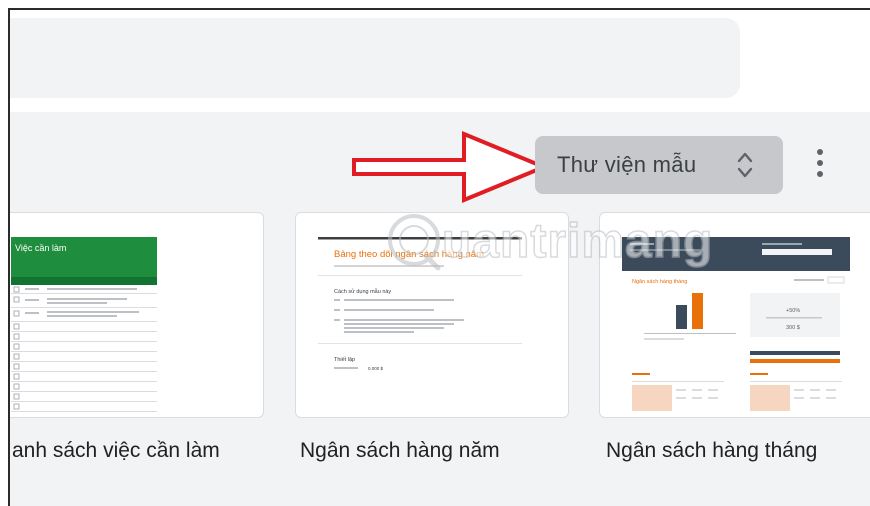 Image resolution: width=870 pixels, height=506 pixels. I want to click on thumb-section: Cách sử dụng mẫu này, so click(362, 291).